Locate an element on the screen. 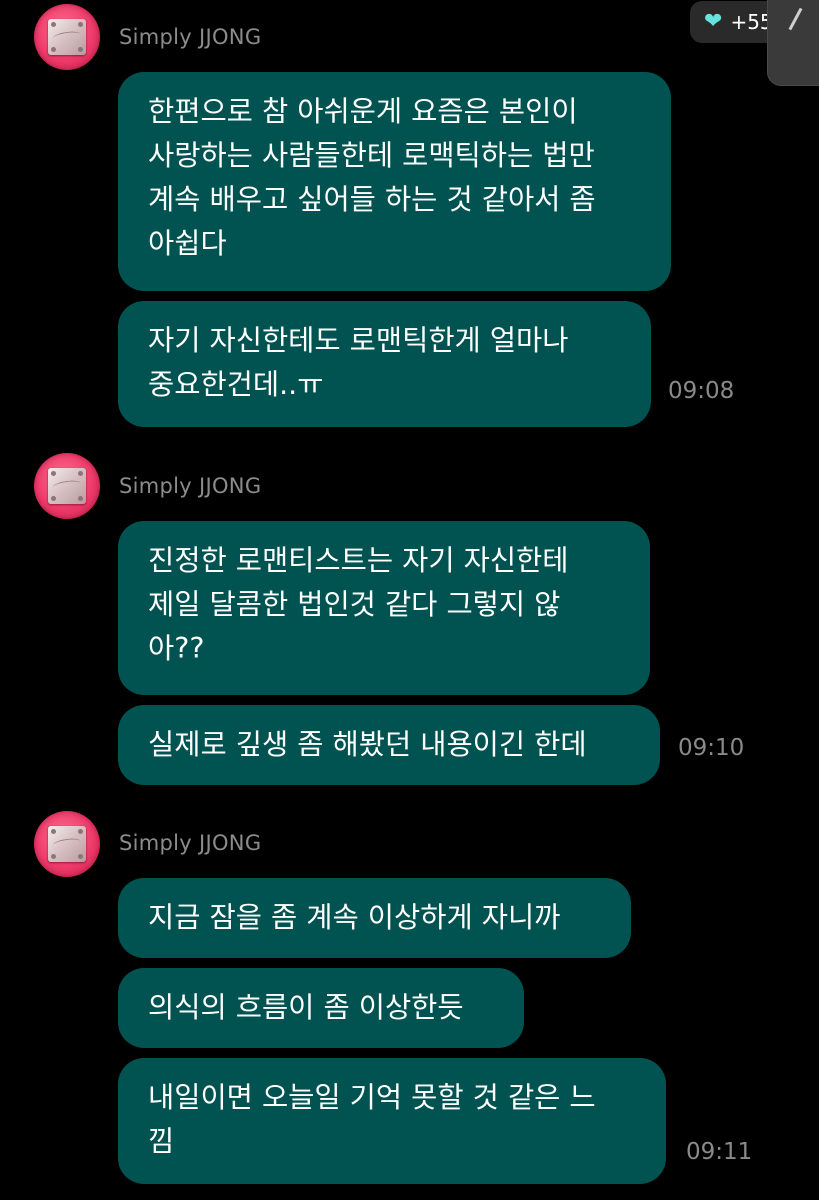 The height and width of the screenshot is (1200, 819). message-bubble: 의식의 흐름이 좀 이상한듯 is located at coordinates (321, 1008).